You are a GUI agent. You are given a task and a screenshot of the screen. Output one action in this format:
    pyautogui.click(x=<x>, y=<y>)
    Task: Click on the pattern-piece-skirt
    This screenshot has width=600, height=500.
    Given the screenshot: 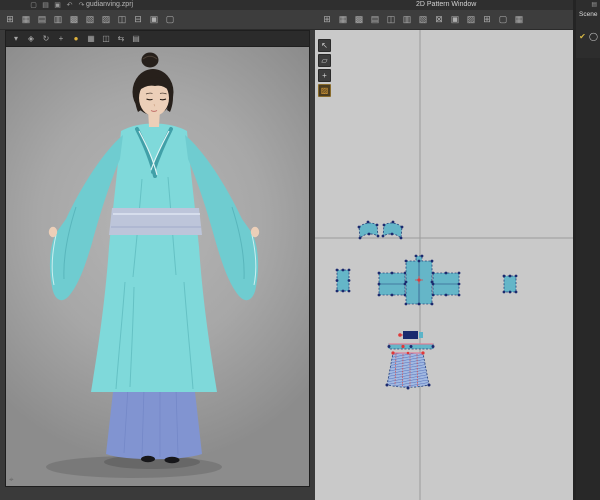 What is the action you would take?
    pyautogui.click(x=408, y=370)
    